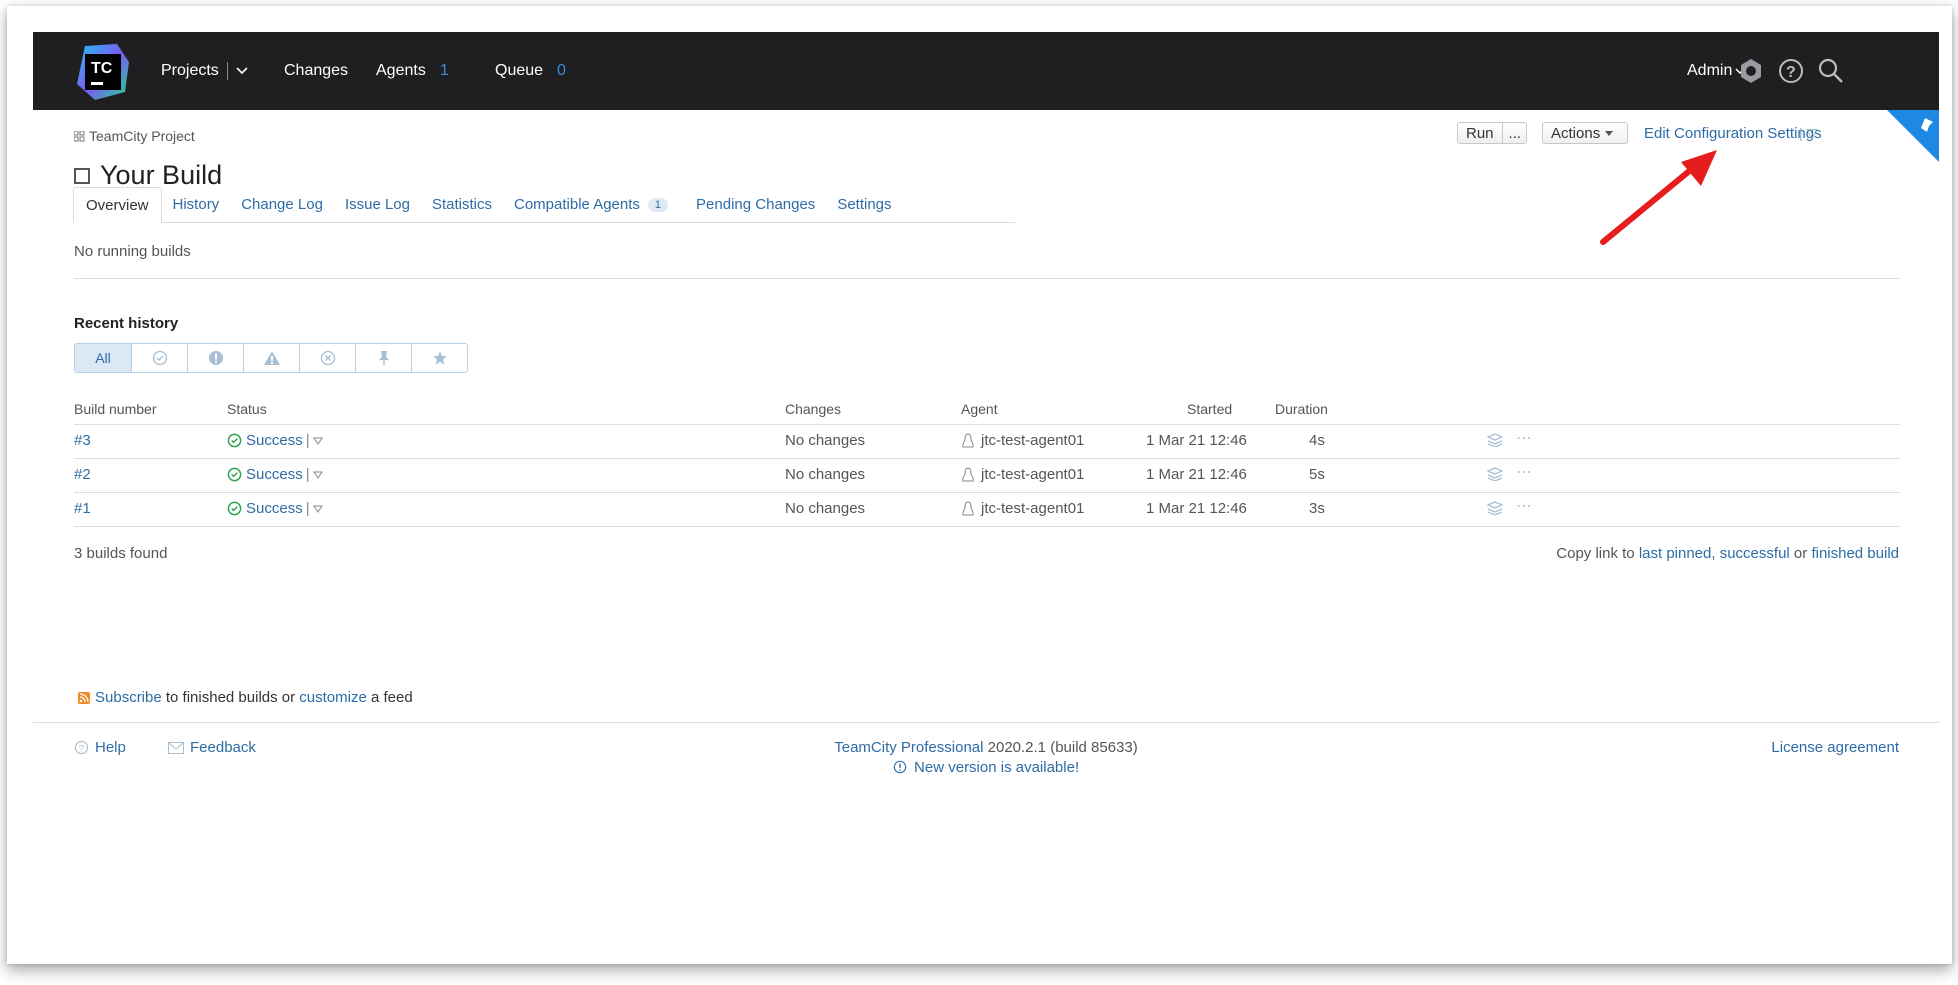 The image size is (1958, 985). What do you see at coordinates (230, 697) in the screenshot?
I see `subscribe-middle-text: to finished builds or` at bounding box center [230, 697].